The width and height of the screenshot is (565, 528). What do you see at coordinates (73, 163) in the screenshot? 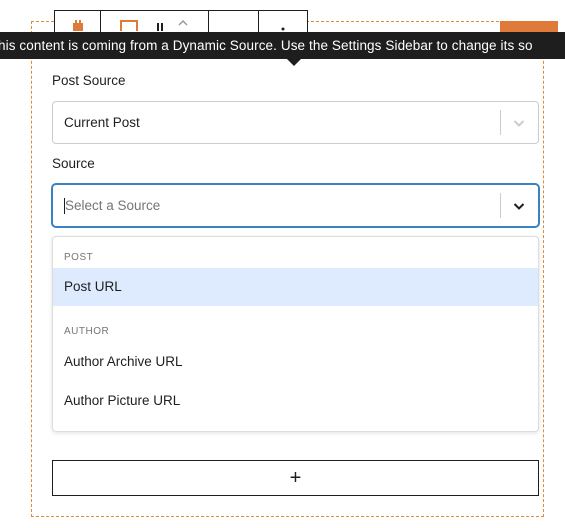
I see `source-label: Source` at bounding box center [73, 163].